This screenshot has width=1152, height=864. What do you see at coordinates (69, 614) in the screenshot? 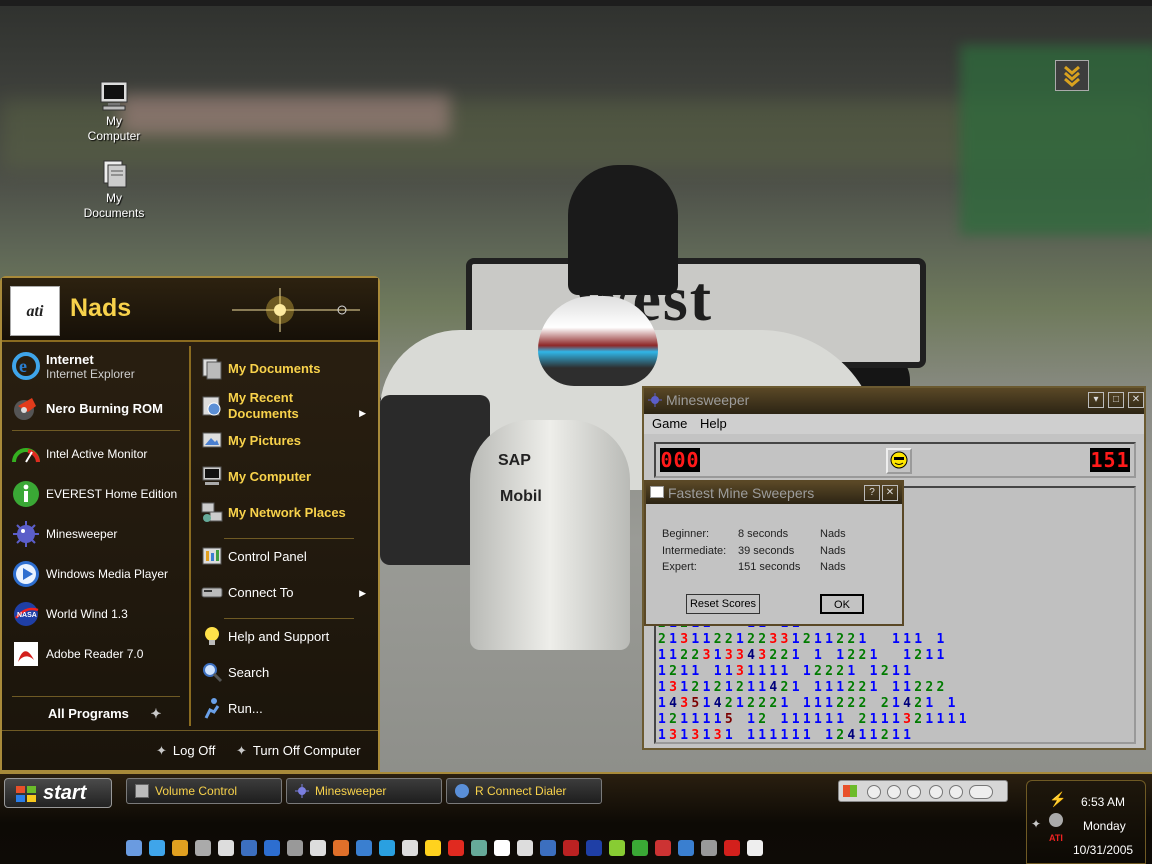
I see `start-item-world-wind: NASA World Wind 1.3` at bounding box center [69, 614].